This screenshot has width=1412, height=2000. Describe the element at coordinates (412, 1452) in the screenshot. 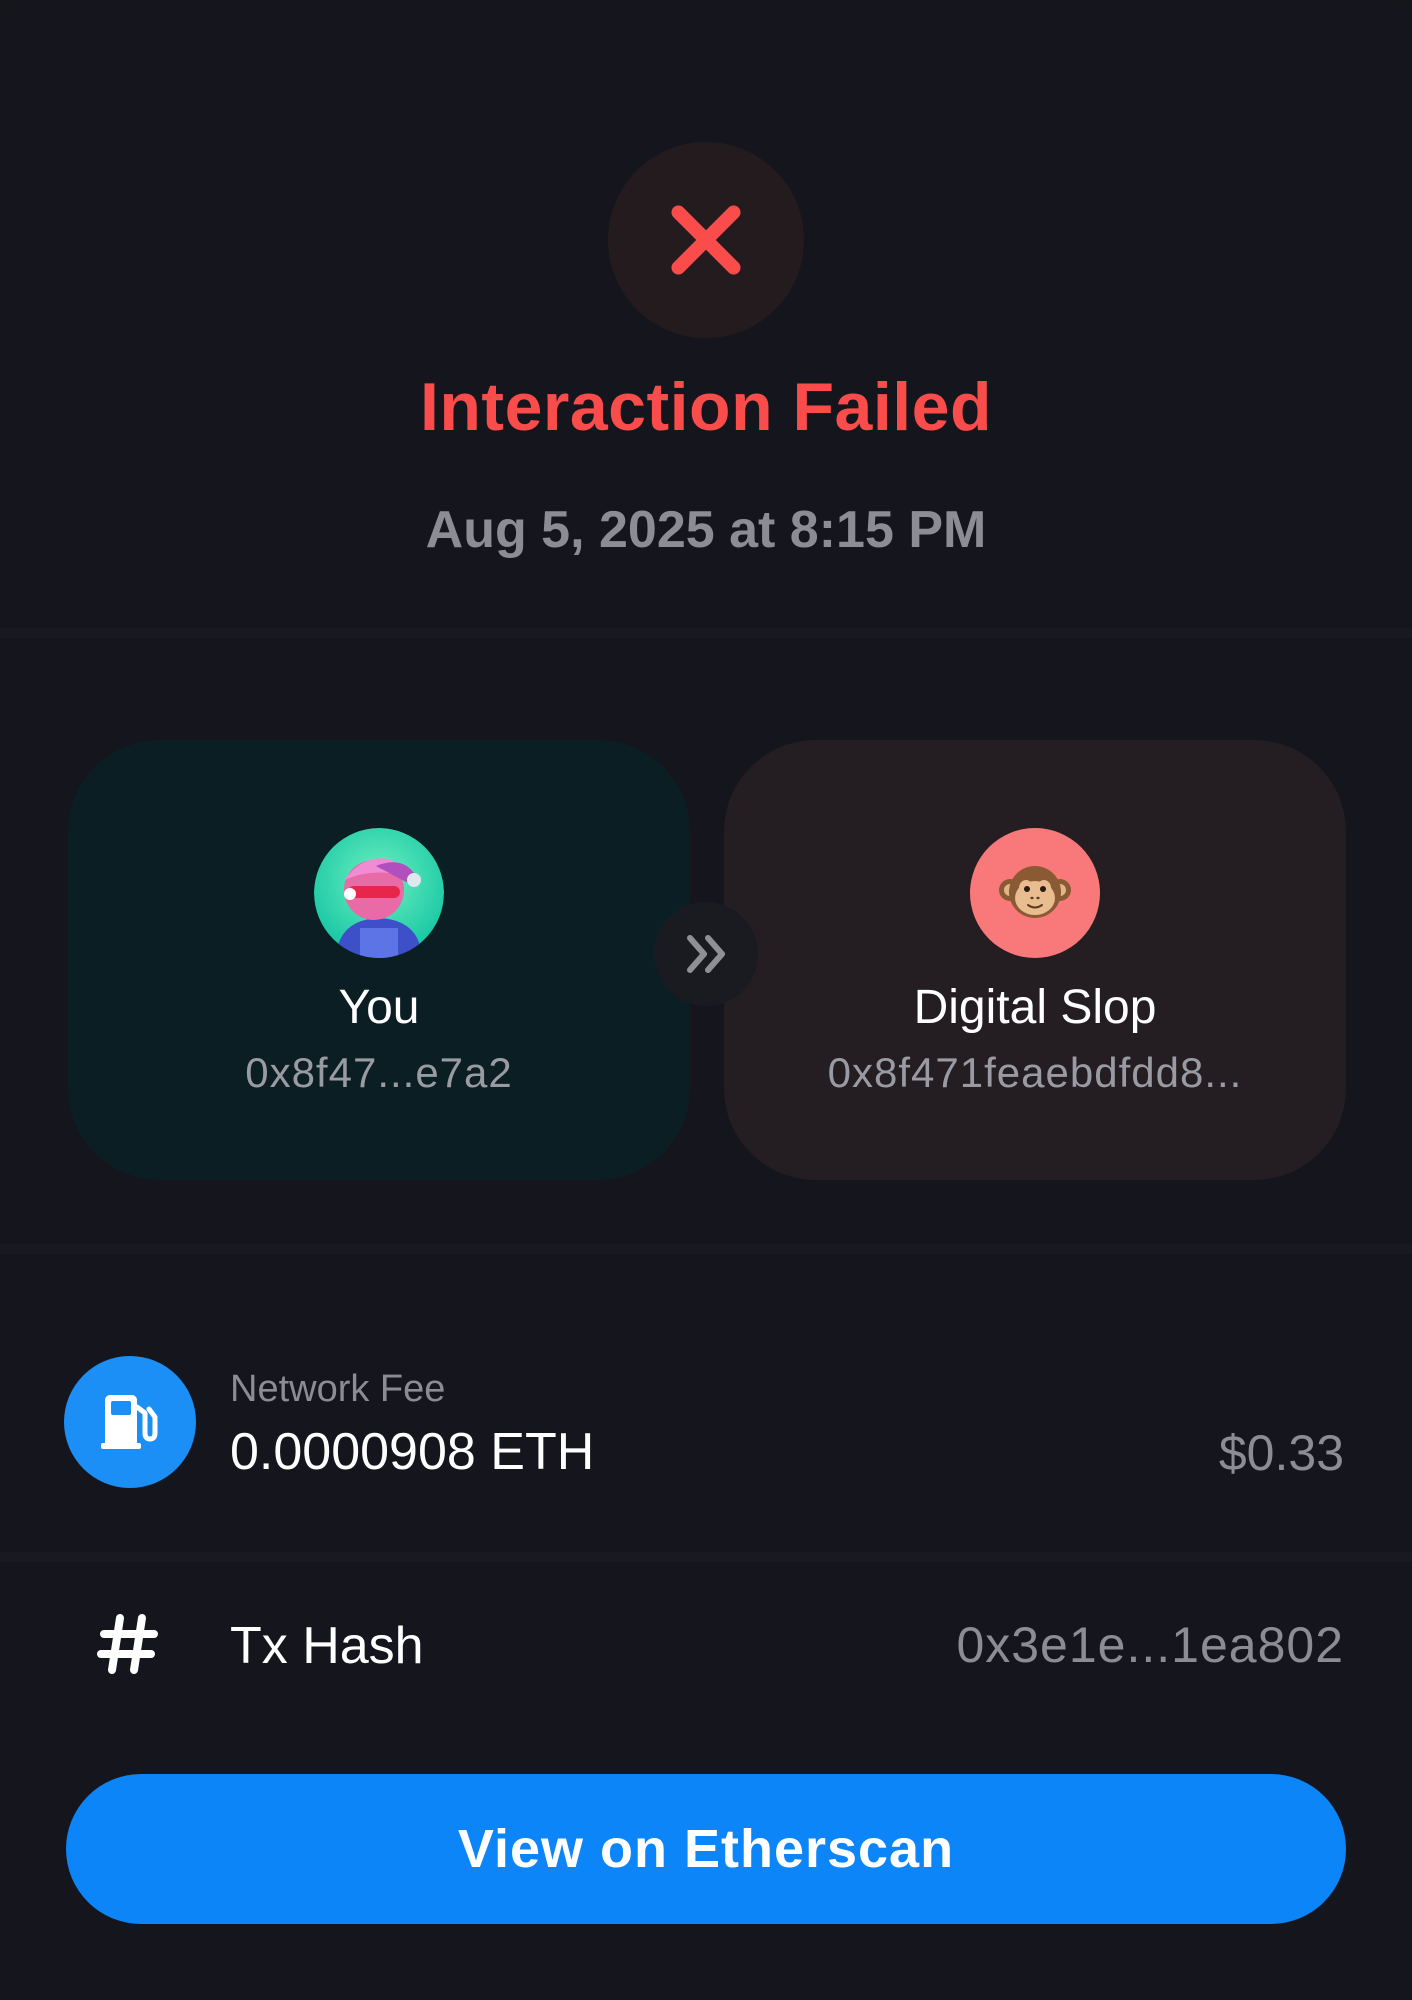

I see `network-fee-amount: 0.0000908 ETH` at that location.